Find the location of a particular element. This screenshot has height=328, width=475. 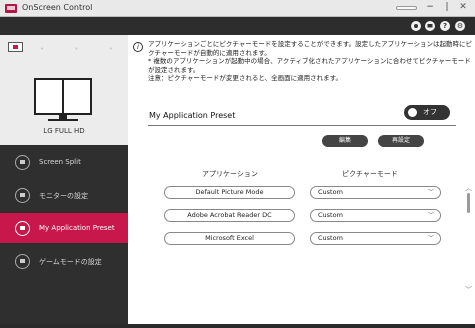

monitor-page-dots: • • • is located at coordinates (83, 49).